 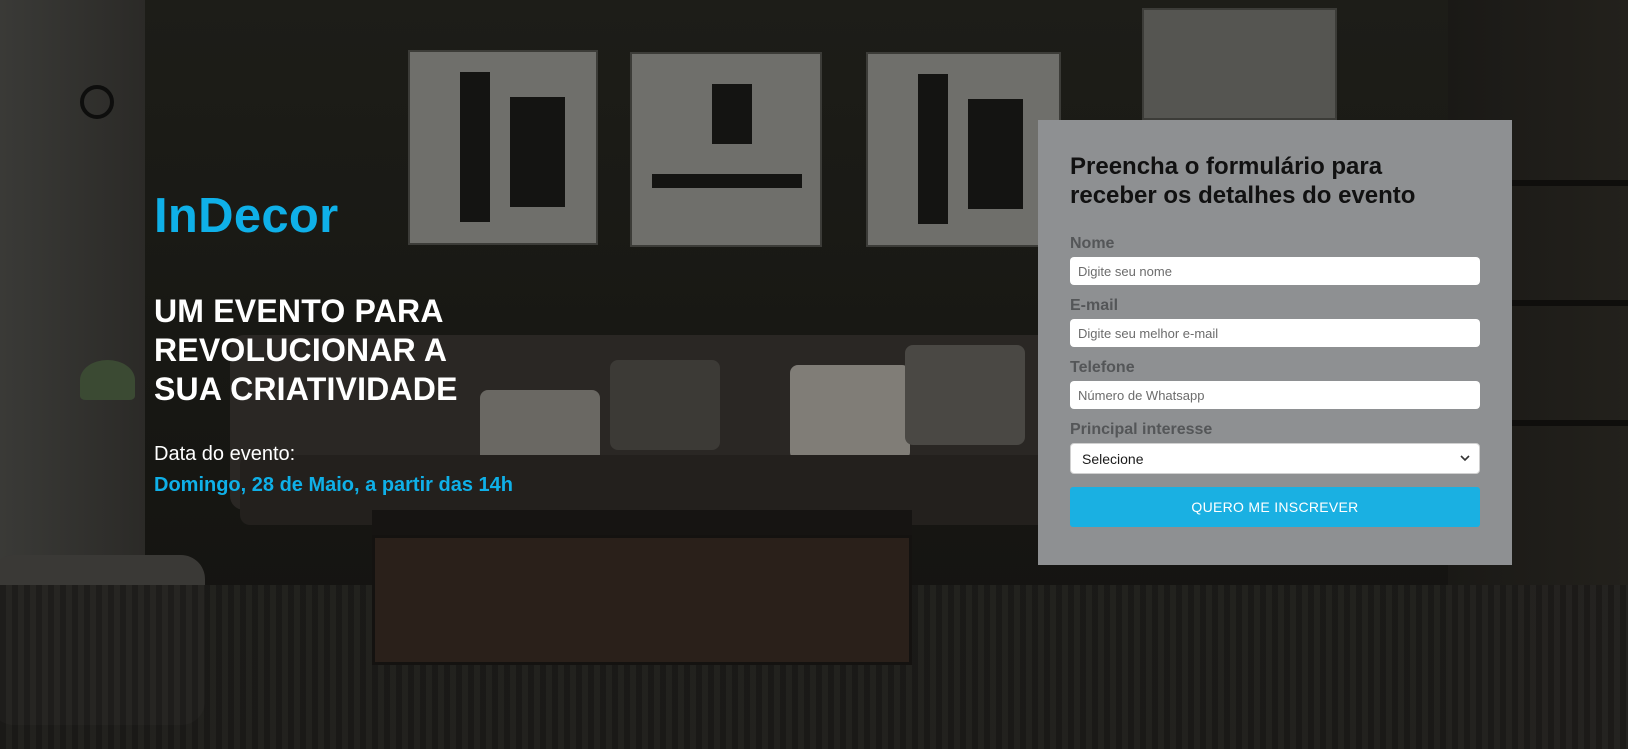 What do you see at coordinates (1275, 333) in the screenshot?
I see `email-input` at bounding box center [1275, 333].